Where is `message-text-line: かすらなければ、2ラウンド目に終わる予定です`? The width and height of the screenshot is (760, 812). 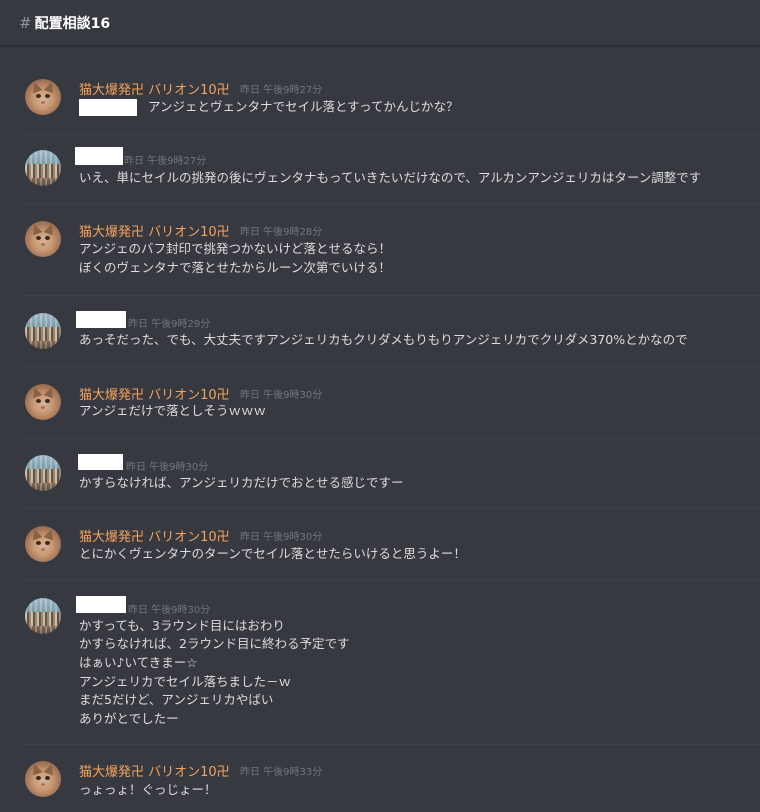 message-text-line: かすらなければ、2ラウンド目に終わる予定です is located at coordinates (214, 643).